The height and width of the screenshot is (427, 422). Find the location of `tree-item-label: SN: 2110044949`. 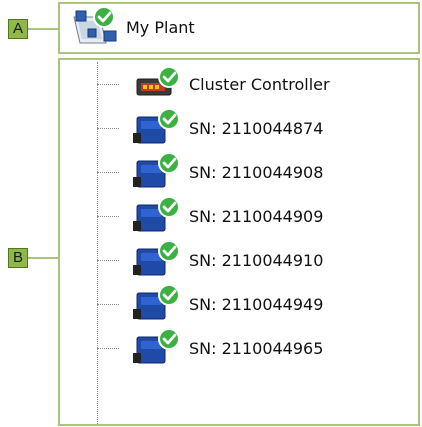

tree-item-label: SN: 2110044949 is located at coordinates (256, 304).